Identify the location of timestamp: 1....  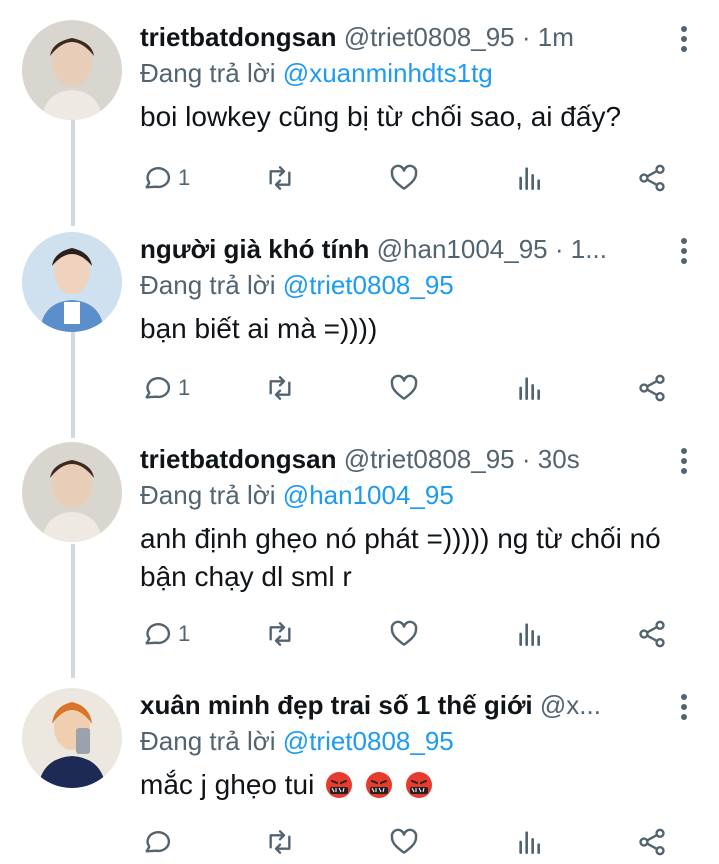
(589, 249).